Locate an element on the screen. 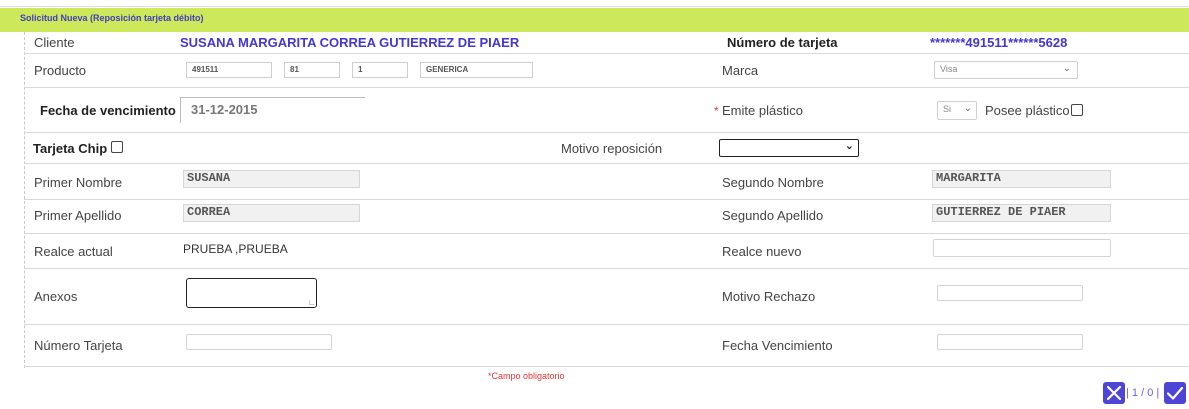 The image size is (1189, 409). fecha-vencimiento-bottom-label: Fecha Vencimiento is located at coordinates (777, 345).